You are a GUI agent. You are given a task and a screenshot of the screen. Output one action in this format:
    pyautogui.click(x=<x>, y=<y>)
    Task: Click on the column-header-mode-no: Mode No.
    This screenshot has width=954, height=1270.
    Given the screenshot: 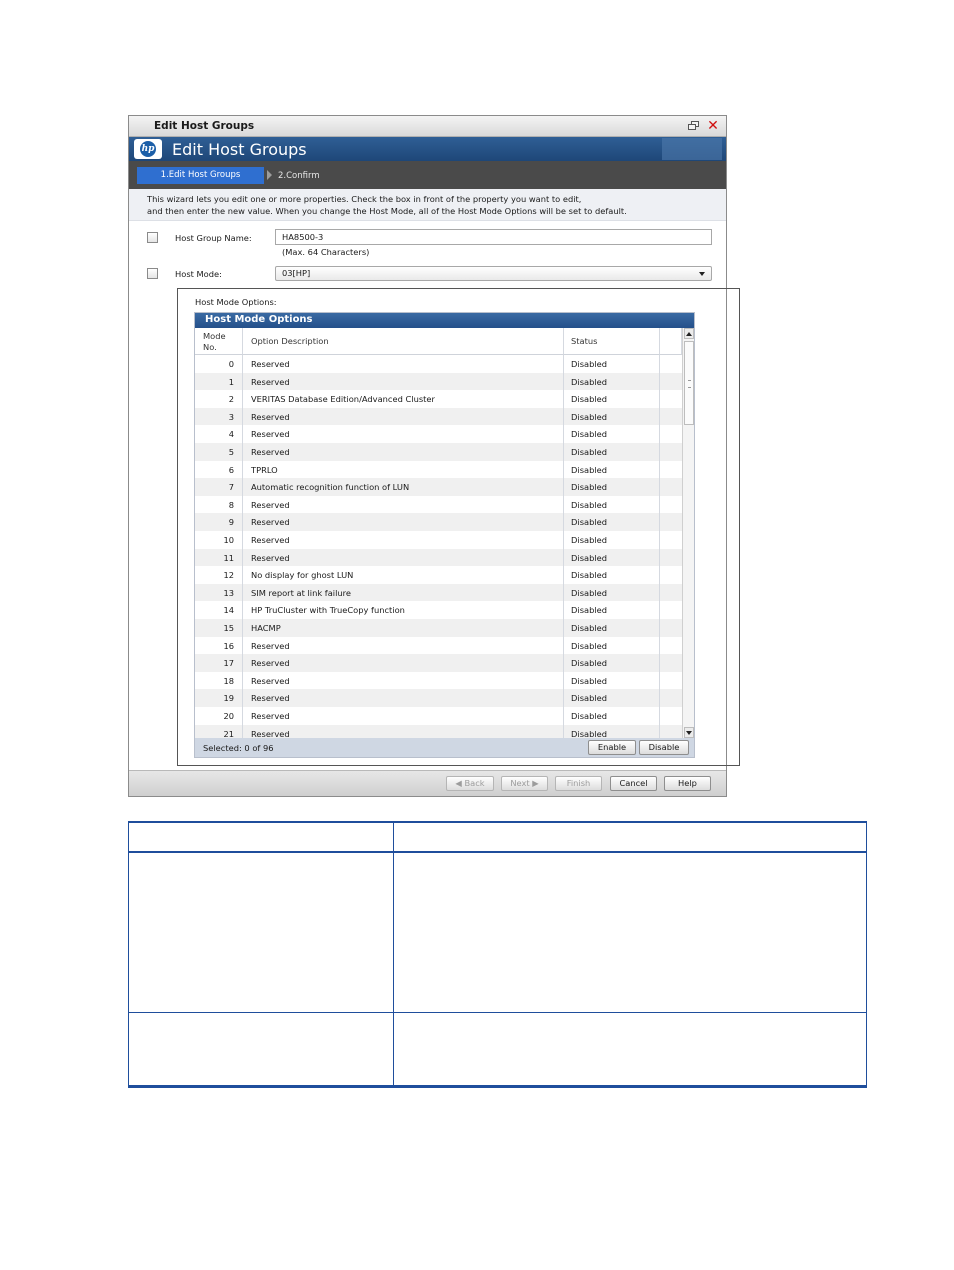 What is the action you would take?
    pyautogui.click(x=219, y=341)
    